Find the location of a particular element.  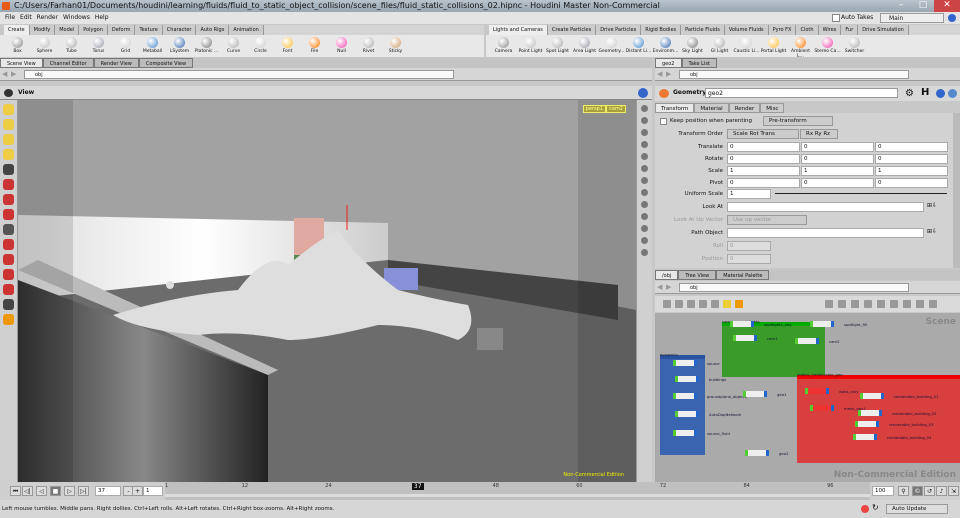

select-icon is located at coordinates (8, 109).